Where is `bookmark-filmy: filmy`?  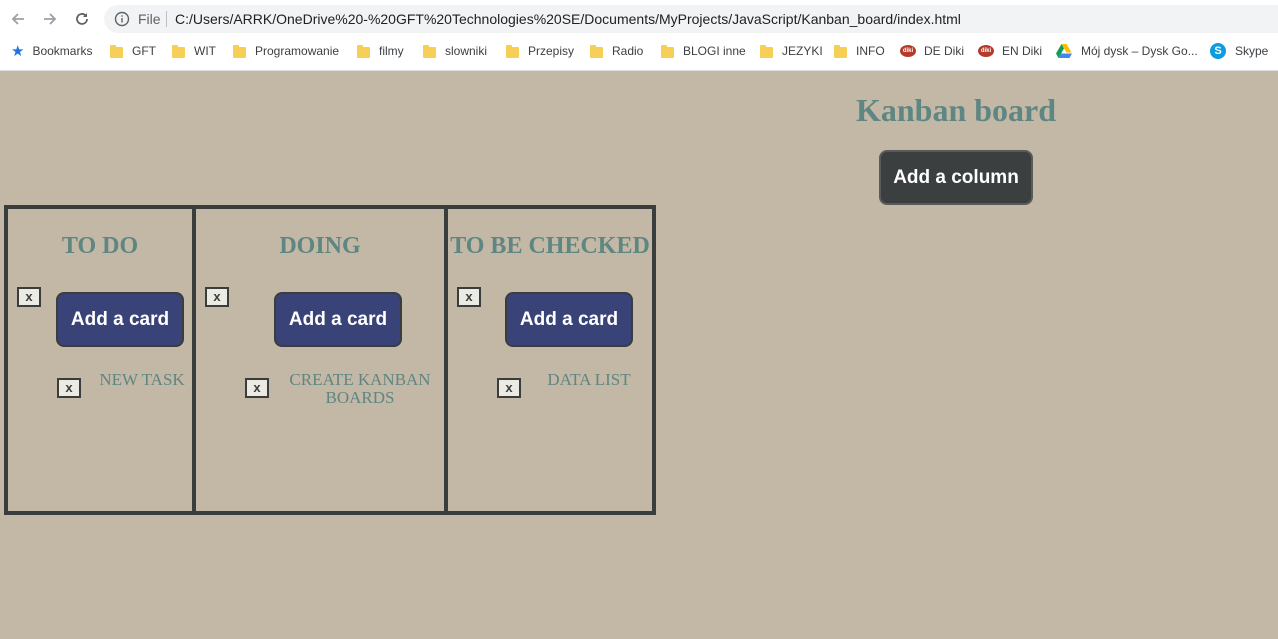
bookmark-filmy: filmy is located at coordinates (380, 51).